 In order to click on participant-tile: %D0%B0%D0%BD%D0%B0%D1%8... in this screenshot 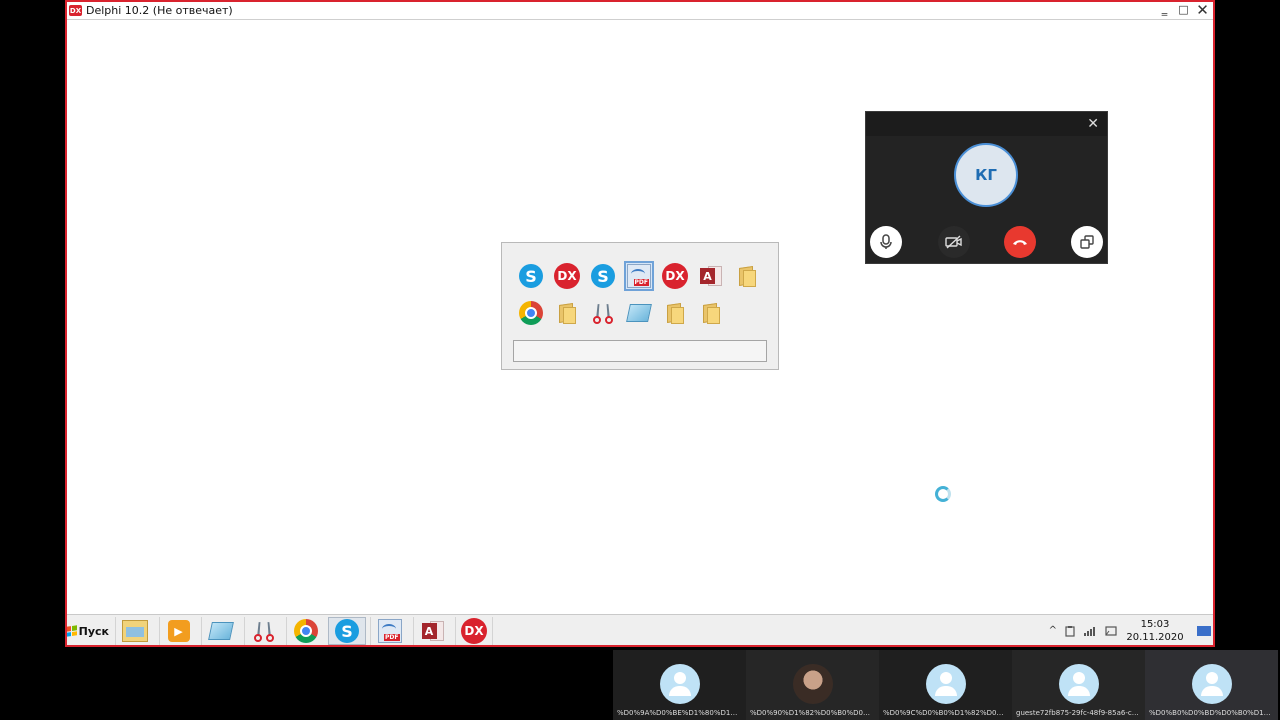, I will do `click(1211, 685)`.